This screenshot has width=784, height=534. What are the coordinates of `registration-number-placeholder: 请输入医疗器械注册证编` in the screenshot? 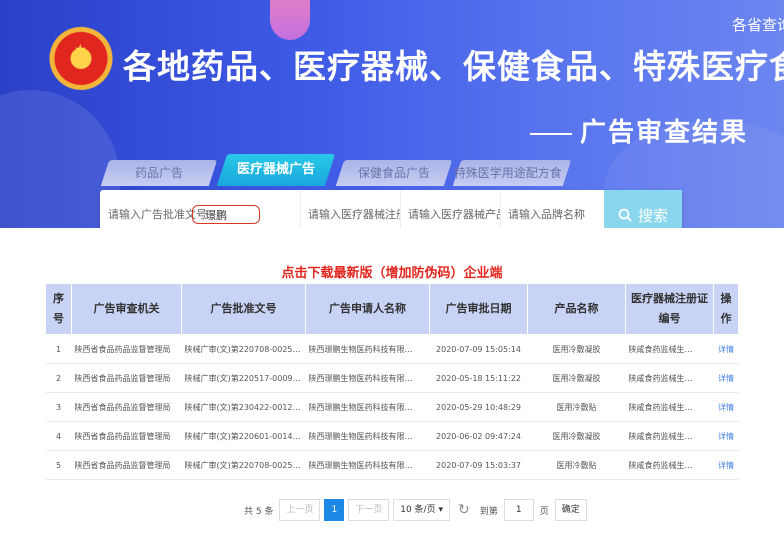 It's located at (354, 214).